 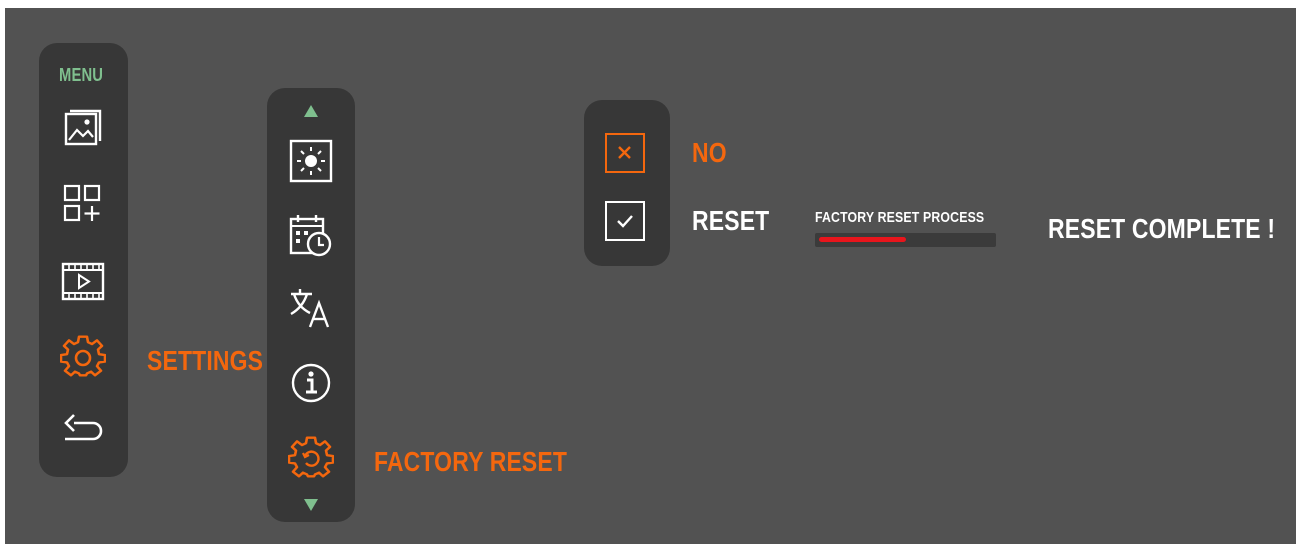 I want to click on reset-button, so click(x=625, y=221).